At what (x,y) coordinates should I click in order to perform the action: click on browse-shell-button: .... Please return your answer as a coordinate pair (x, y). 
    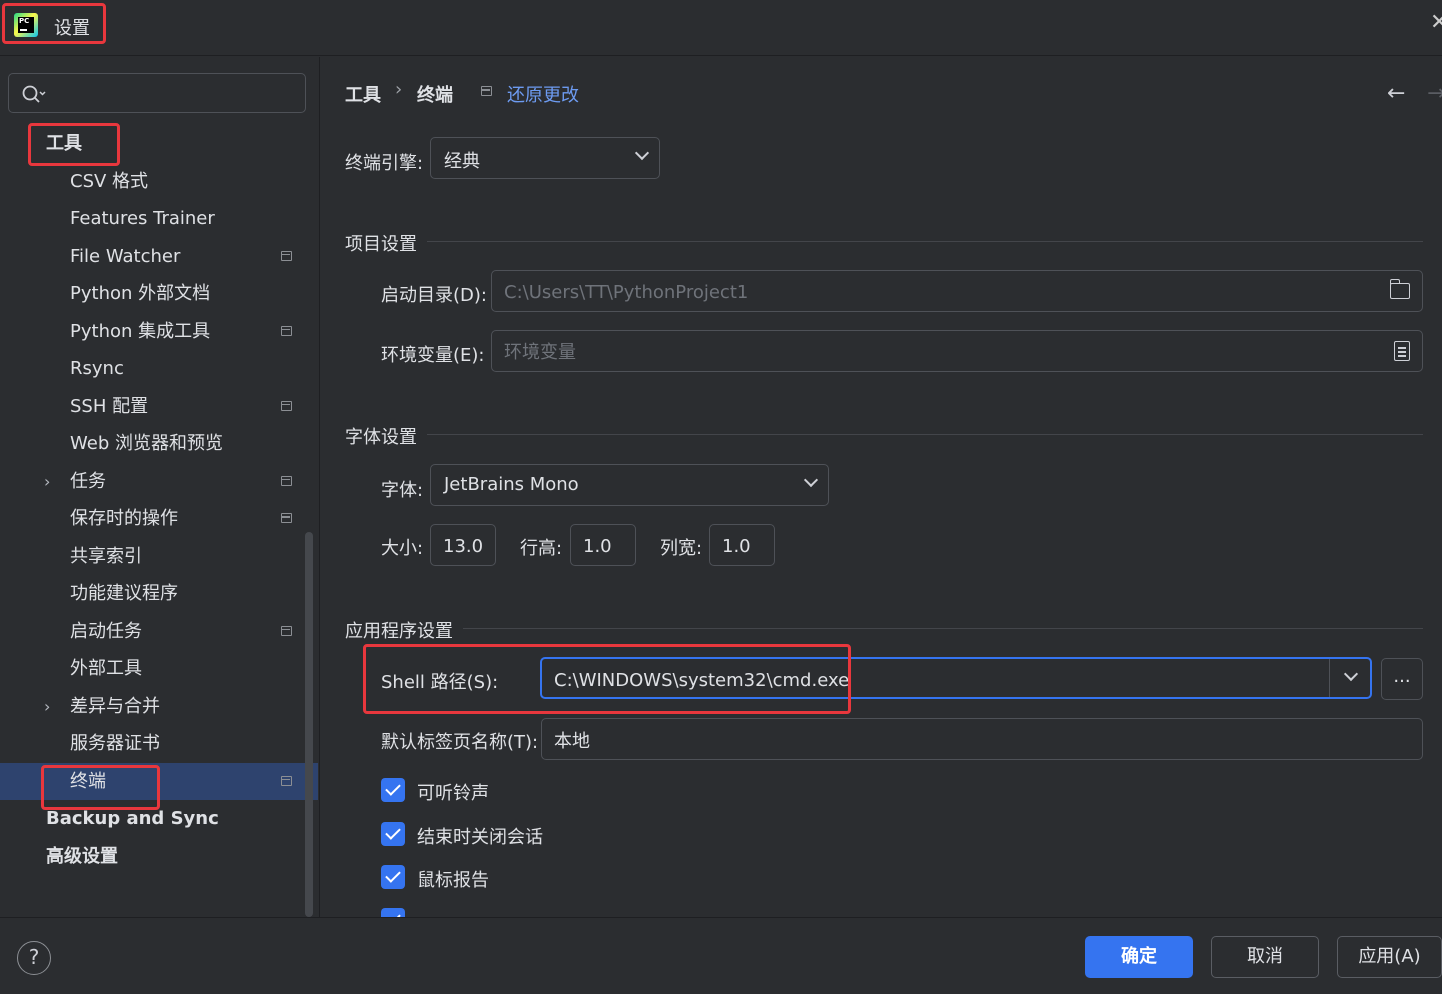
    Looking at the image, I should click on (1402, 679).